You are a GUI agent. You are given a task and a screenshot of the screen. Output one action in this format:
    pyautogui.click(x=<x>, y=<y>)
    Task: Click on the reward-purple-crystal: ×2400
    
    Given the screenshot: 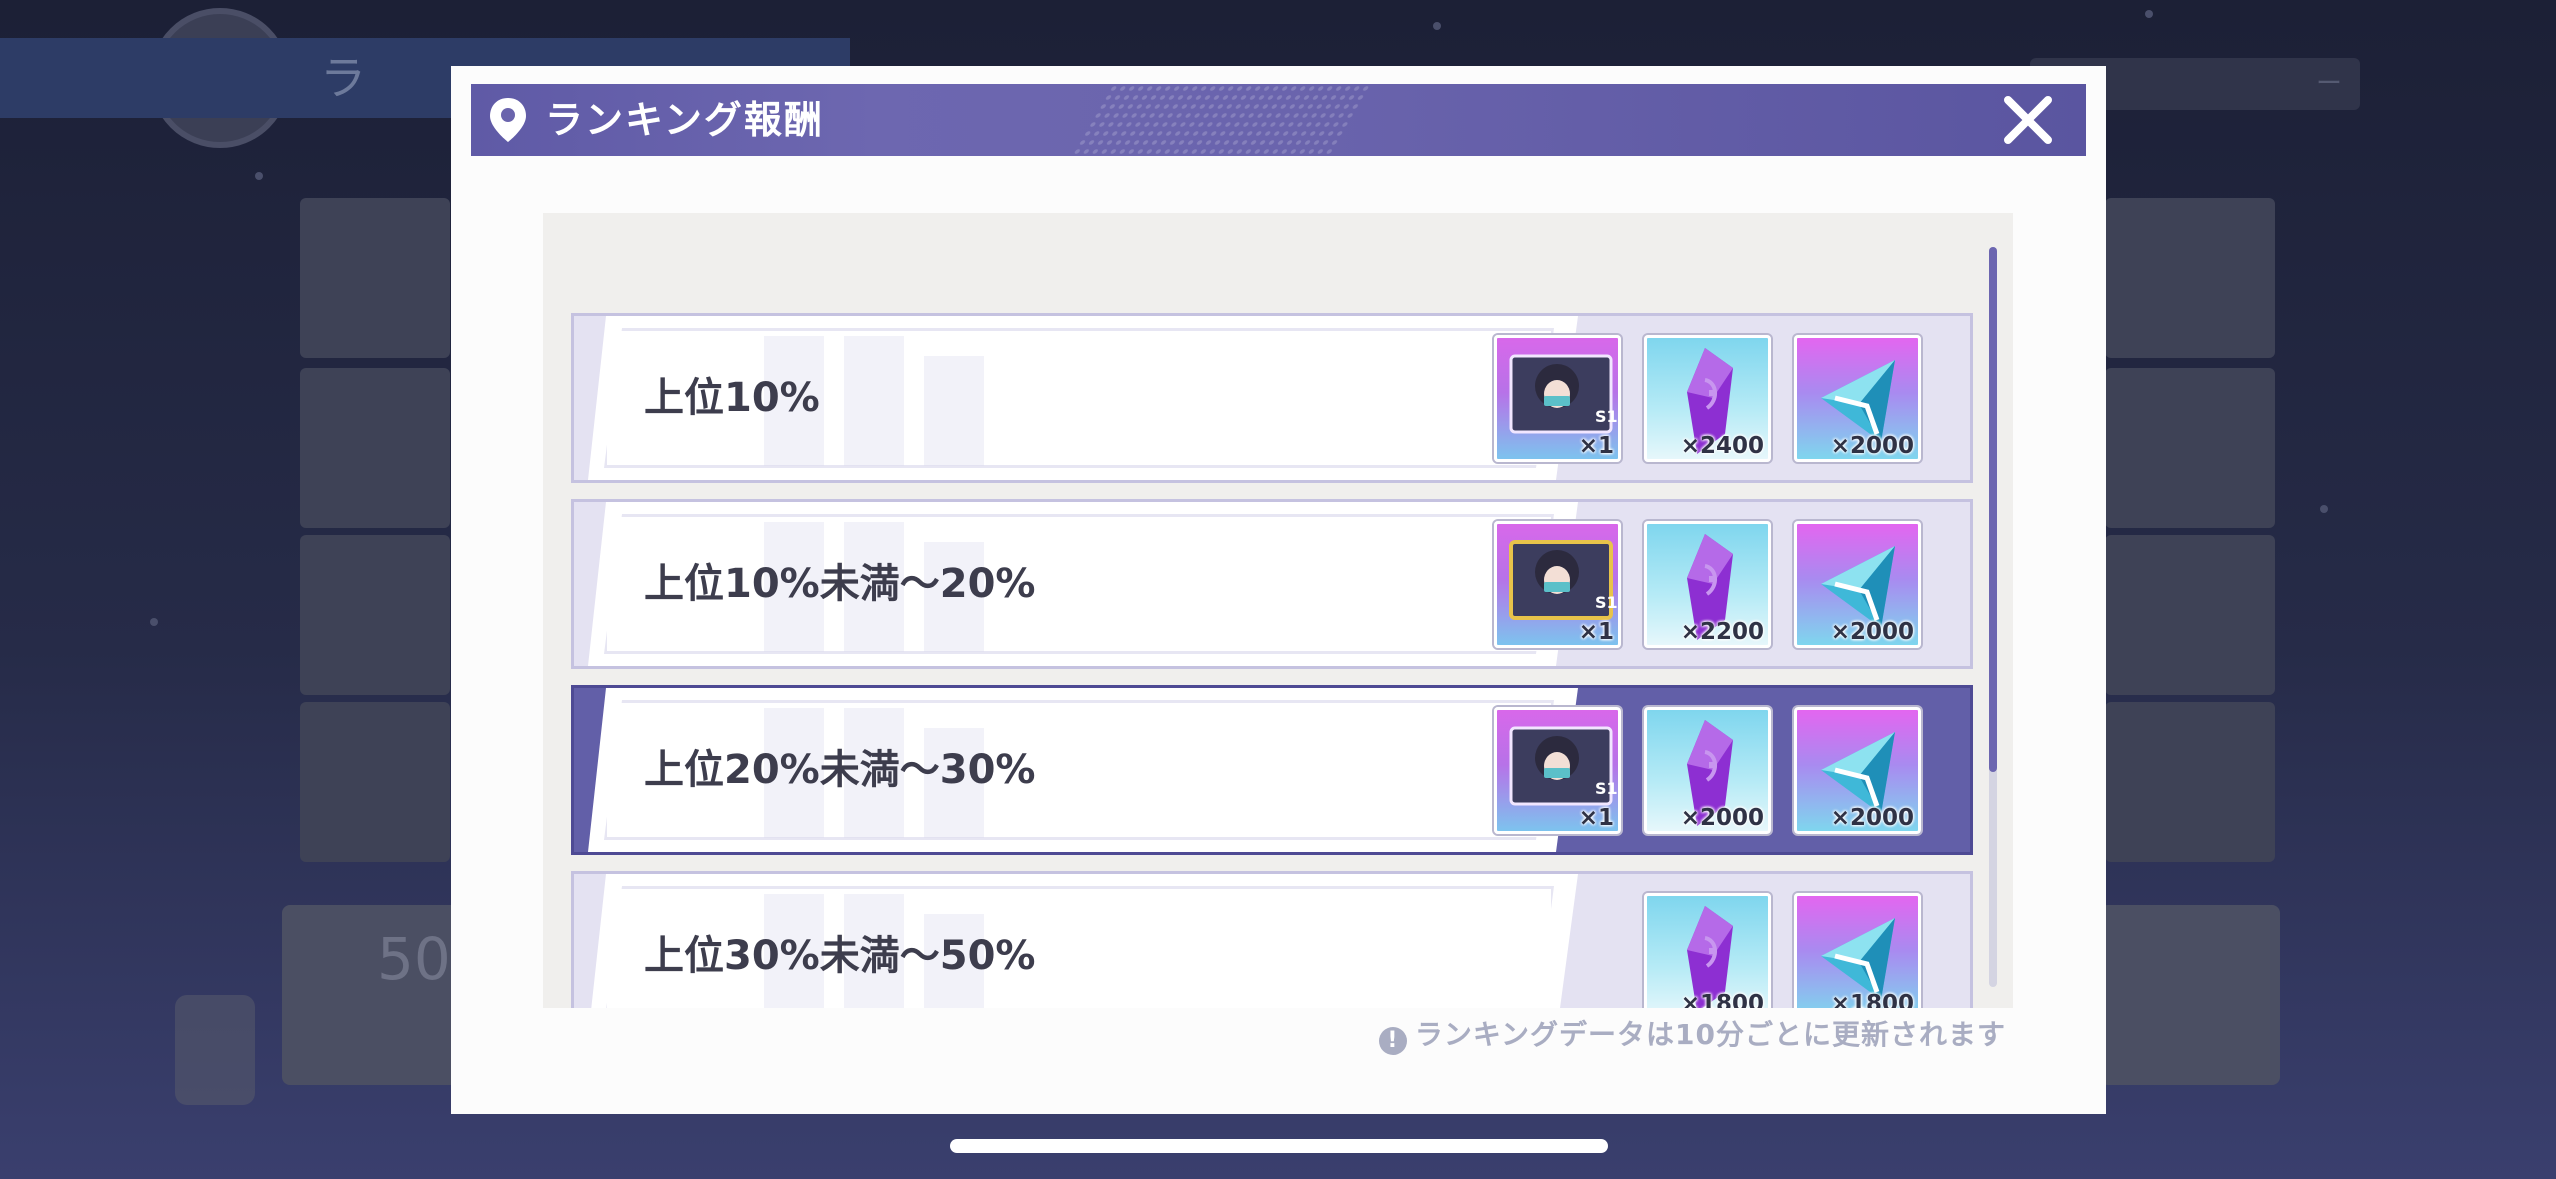 What is the action you would take?
    pyautogui.click(x=1707, y=398)
    